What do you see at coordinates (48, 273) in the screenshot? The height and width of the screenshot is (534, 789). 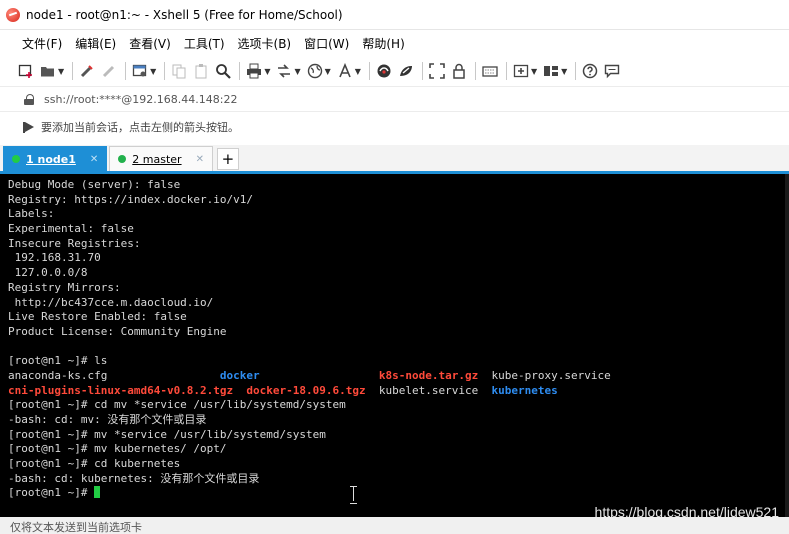 I see `terminal-text: 127.0.0.0/8` at bounding box center [48, 273].